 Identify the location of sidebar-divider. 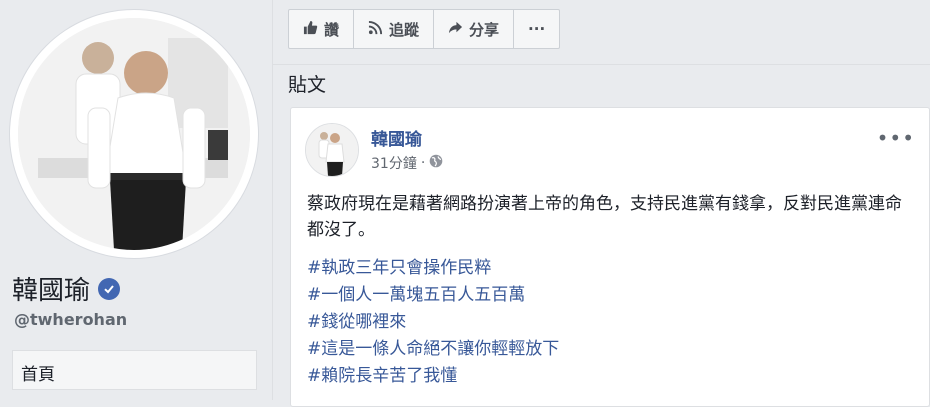
(272, 200).